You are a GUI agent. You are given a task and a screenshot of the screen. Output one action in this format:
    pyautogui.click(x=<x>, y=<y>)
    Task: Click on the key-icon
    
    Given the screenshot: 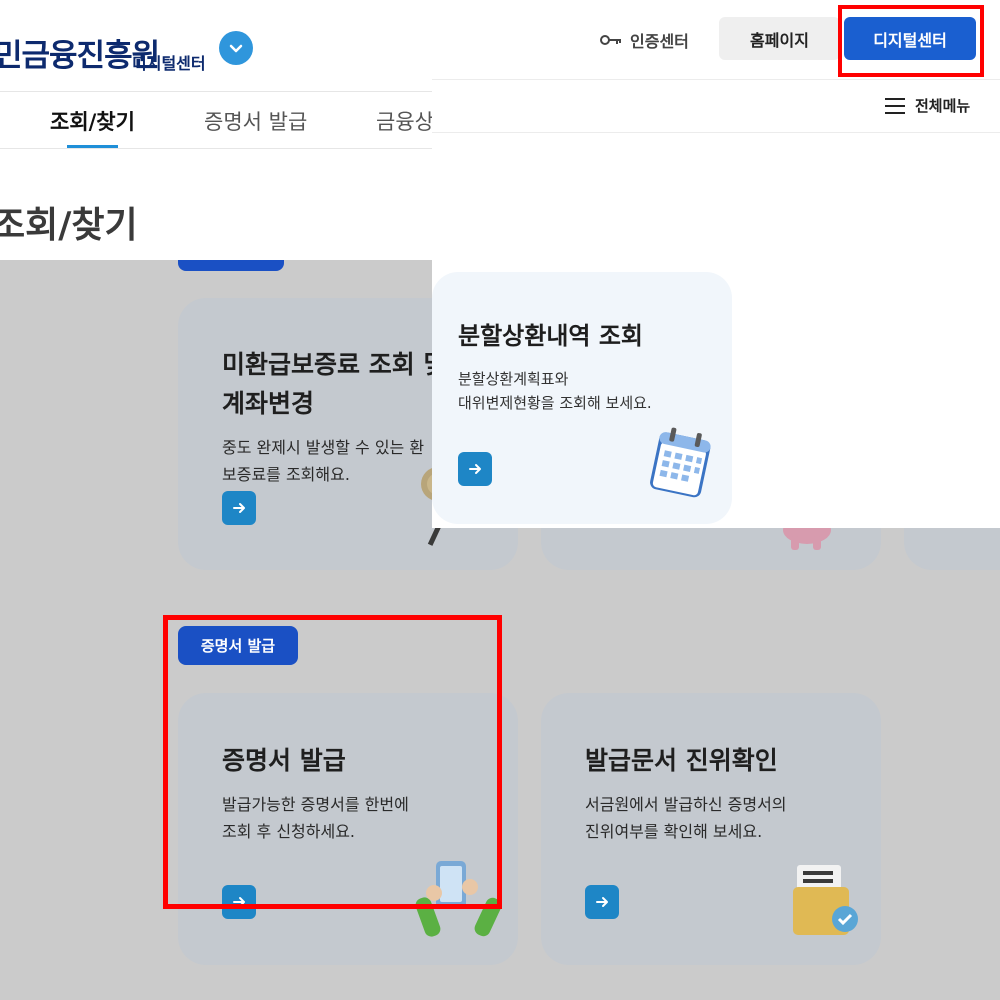 What is the action you would take?
    pyautogui.click(x=610, y=40)
    